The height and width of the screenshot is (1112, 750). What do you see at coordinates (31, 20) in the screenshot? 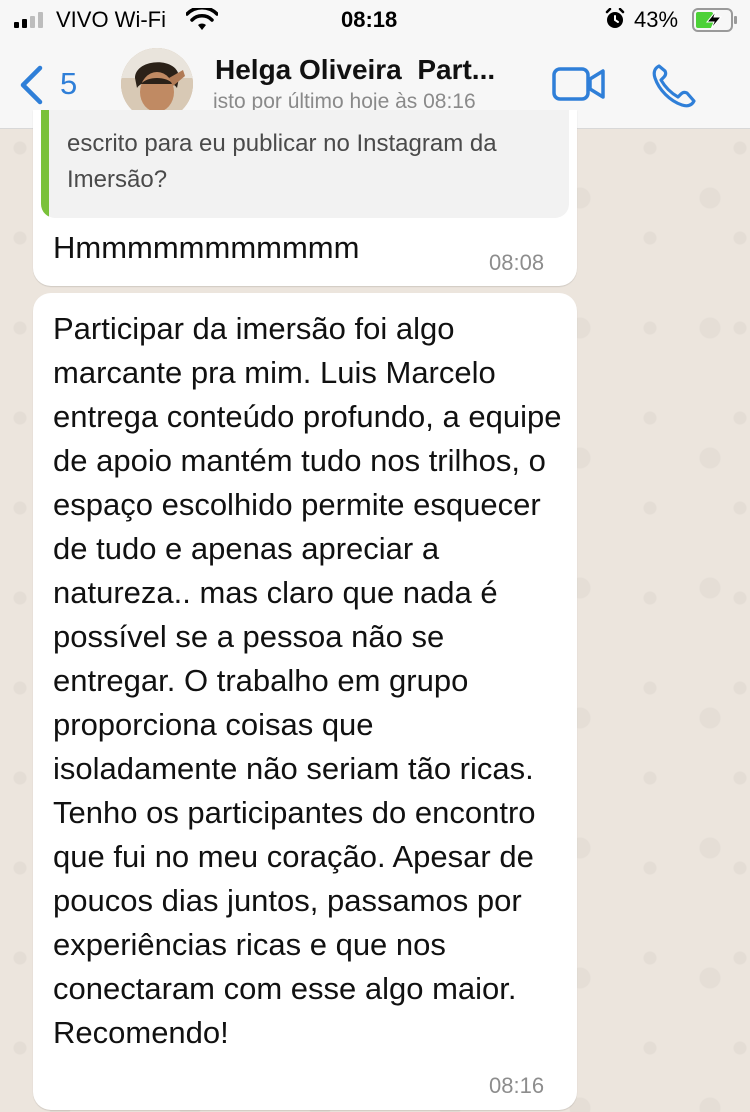
I see `signal-strength-icon` at bounding box center [31, 20].